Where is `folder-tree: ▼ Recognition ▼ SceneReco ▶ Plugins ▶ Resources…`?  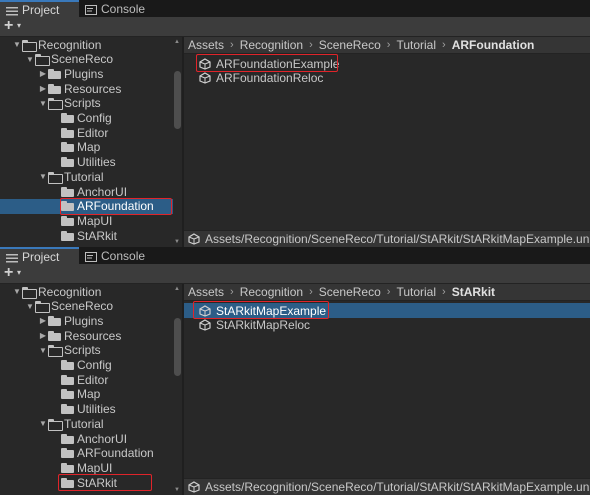 folder-tree: ▼ Recognition ▼ SceneReco ▶ Plugins ▶ Resources… is located at coordinates (91, 389).